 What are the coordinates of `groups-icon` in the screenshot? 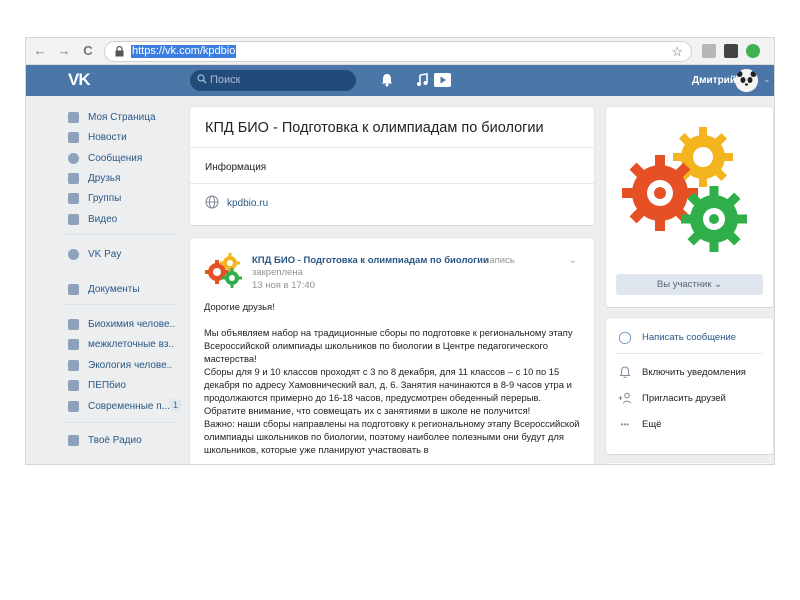 It's located at (73, 198).